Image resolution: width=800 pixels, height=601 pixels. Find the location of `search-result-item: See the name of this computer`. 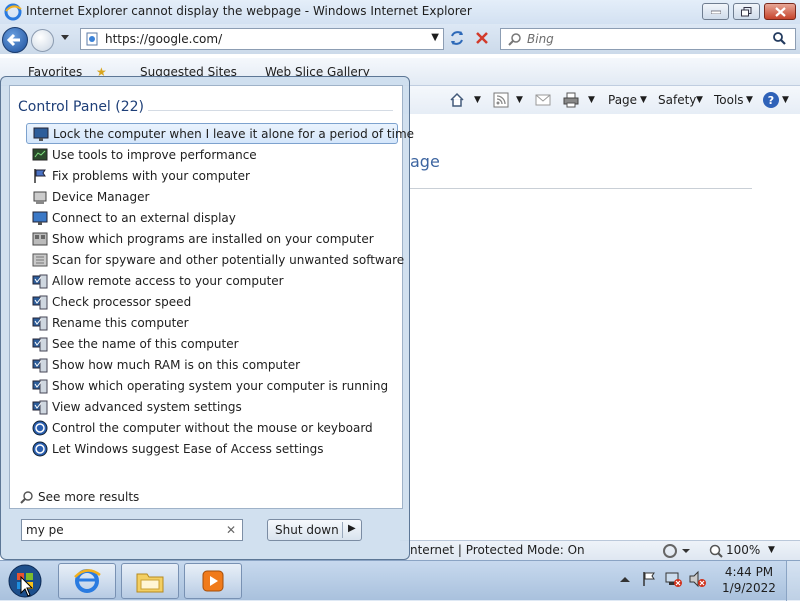

search-result-item: See the name of this computer is located at coordinates (212, 343).